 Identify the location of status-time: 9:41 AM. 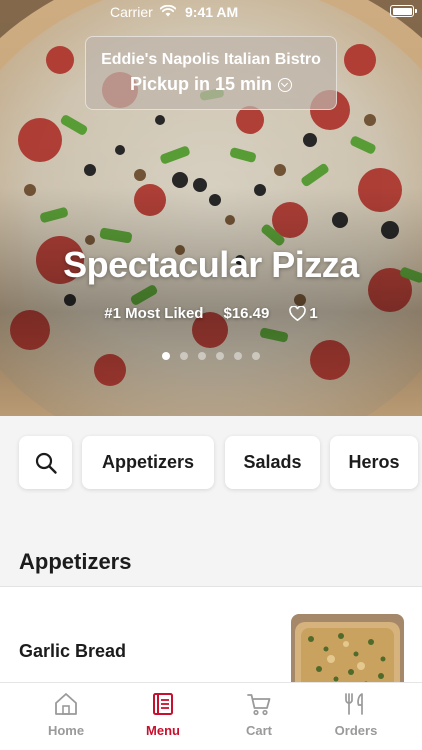
(212, 12).